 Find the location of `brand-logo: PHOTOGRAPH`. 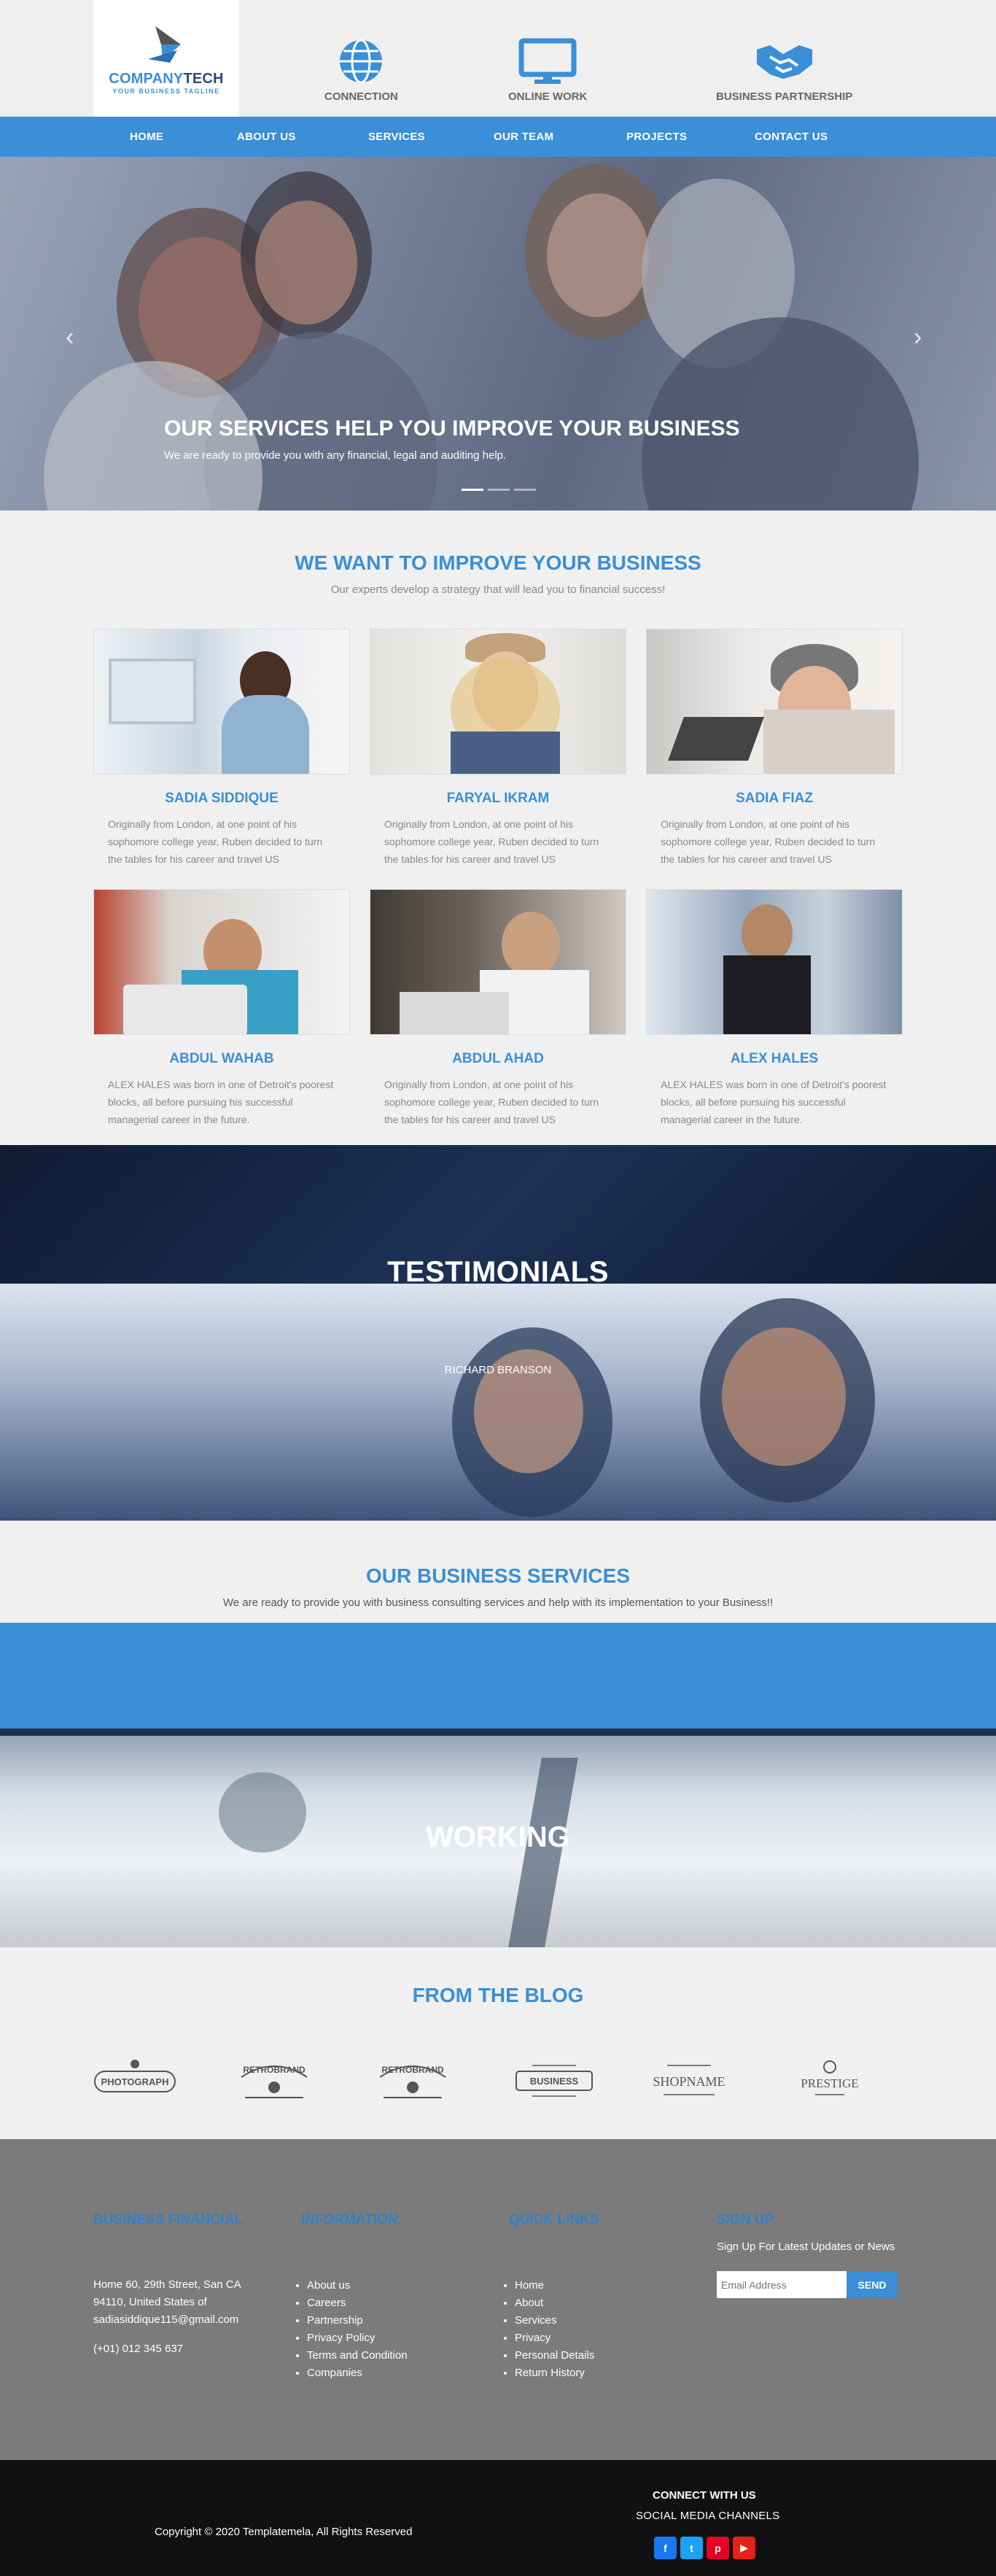

brand-logo: PHOTOGRAPH is located at coordinates (135, 2081).